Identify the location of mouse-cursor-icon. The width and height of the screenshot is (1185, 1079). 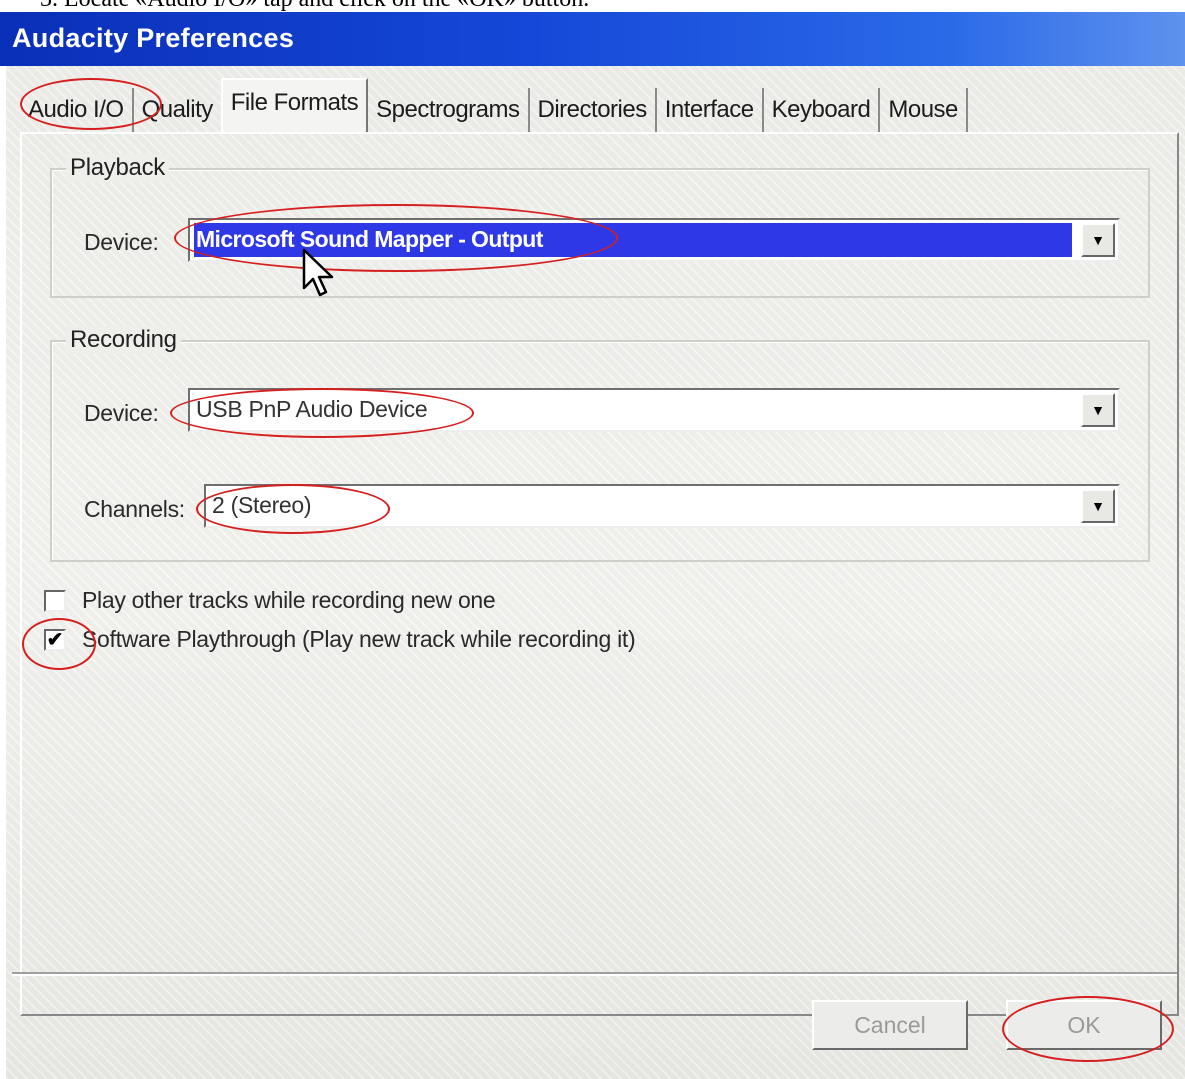
(318, 272).